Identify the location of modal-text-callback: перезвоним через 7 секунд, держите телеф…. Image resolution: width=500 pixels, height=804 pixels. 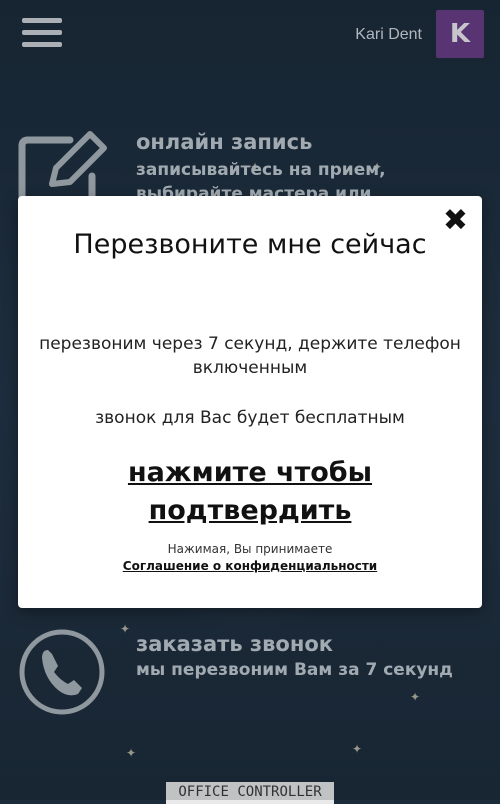
(250, 356).